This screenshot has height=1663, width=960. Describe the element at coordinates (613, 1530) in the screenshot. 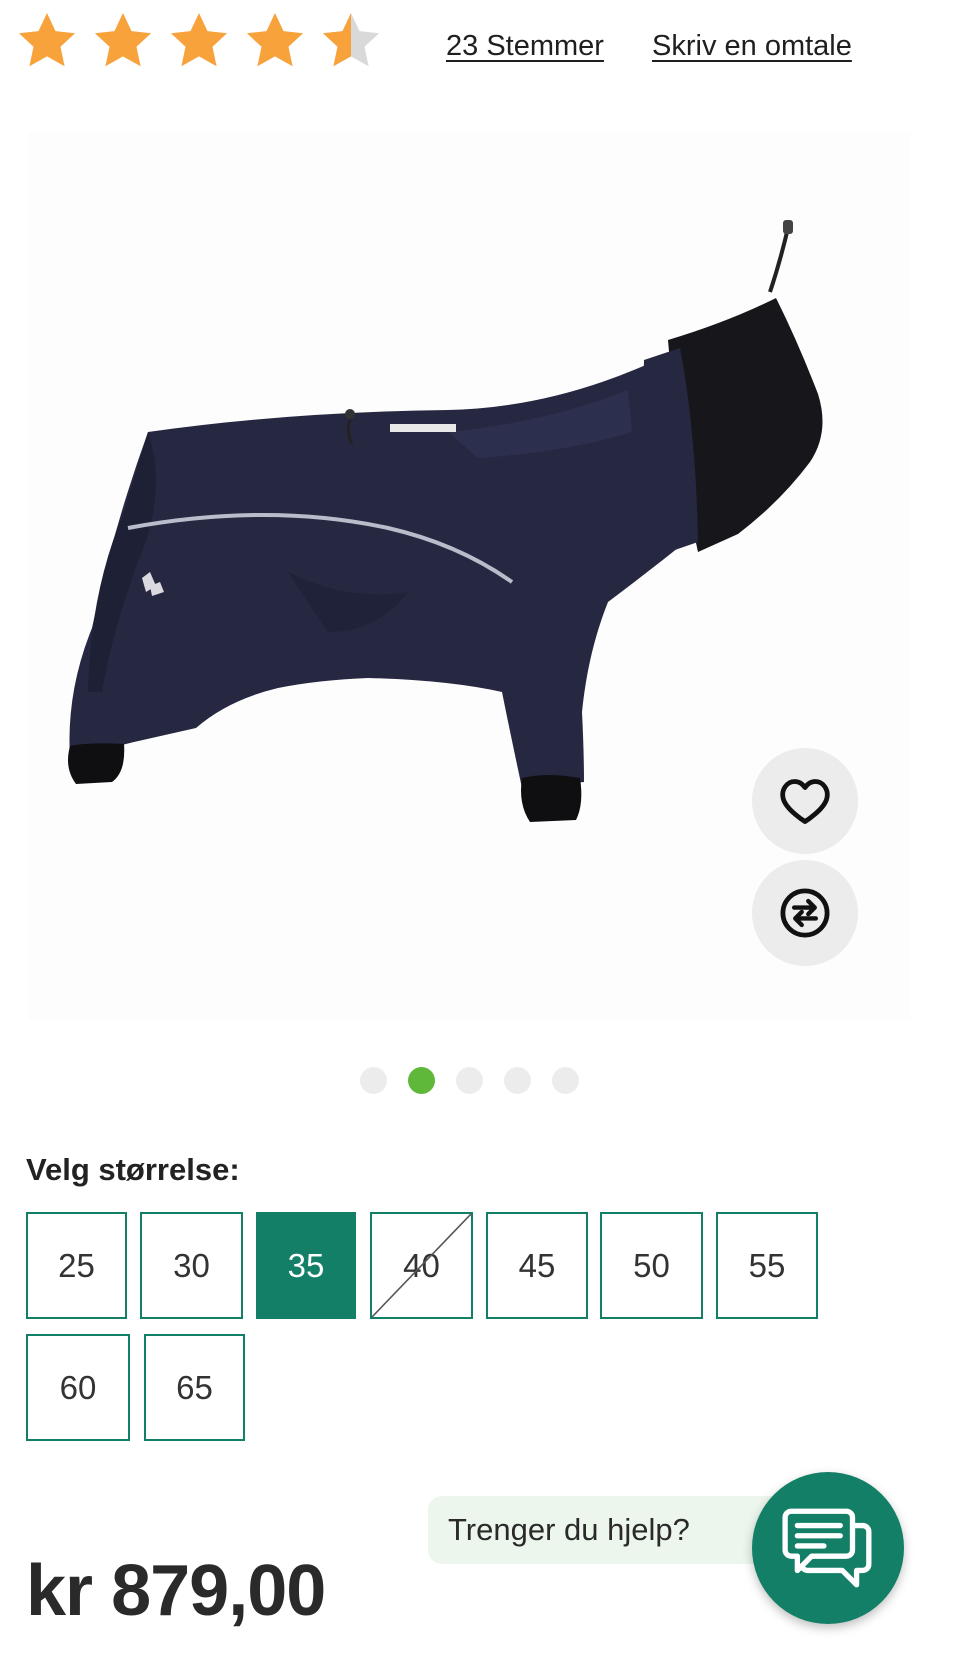

I see `help-prompt: Trenger du hjelp?` at that location.